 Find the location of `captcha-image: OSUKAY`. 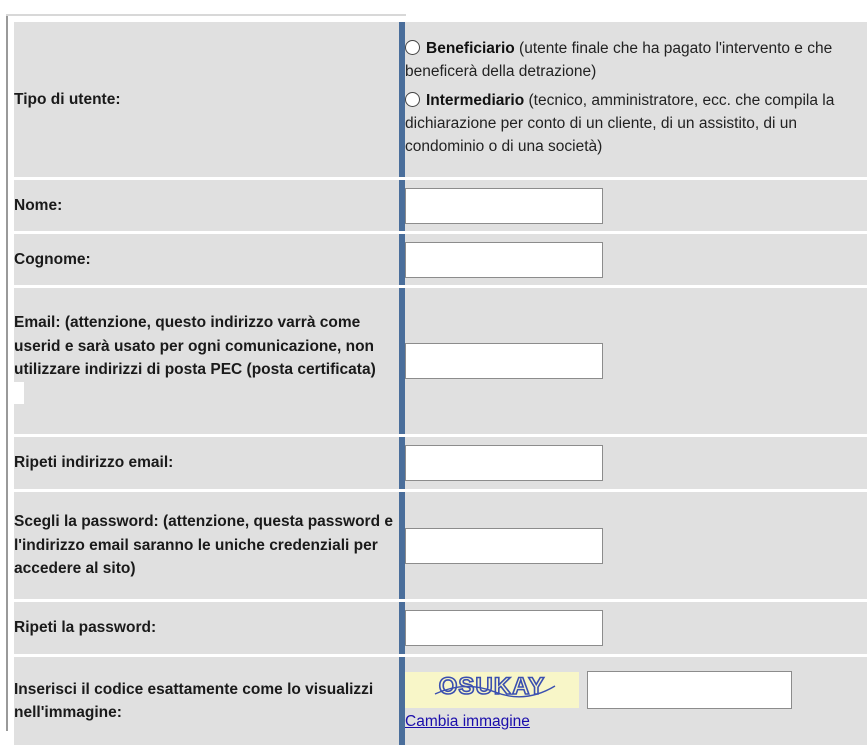

captcha-image: OSUKAY is located at coordinates (492, 690).